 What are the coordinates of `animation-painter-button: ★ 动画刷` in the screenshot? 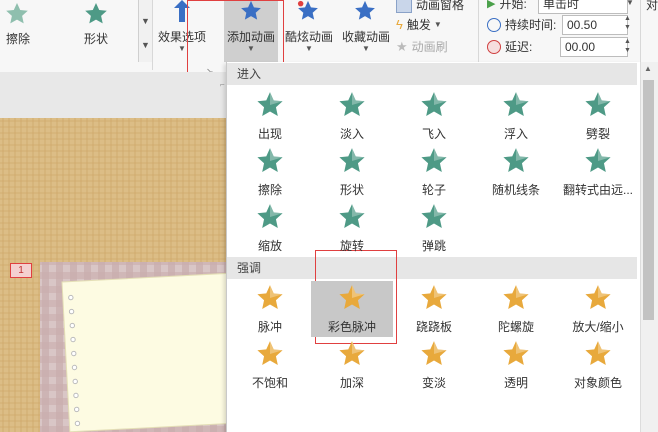 It's located at (422, 46).